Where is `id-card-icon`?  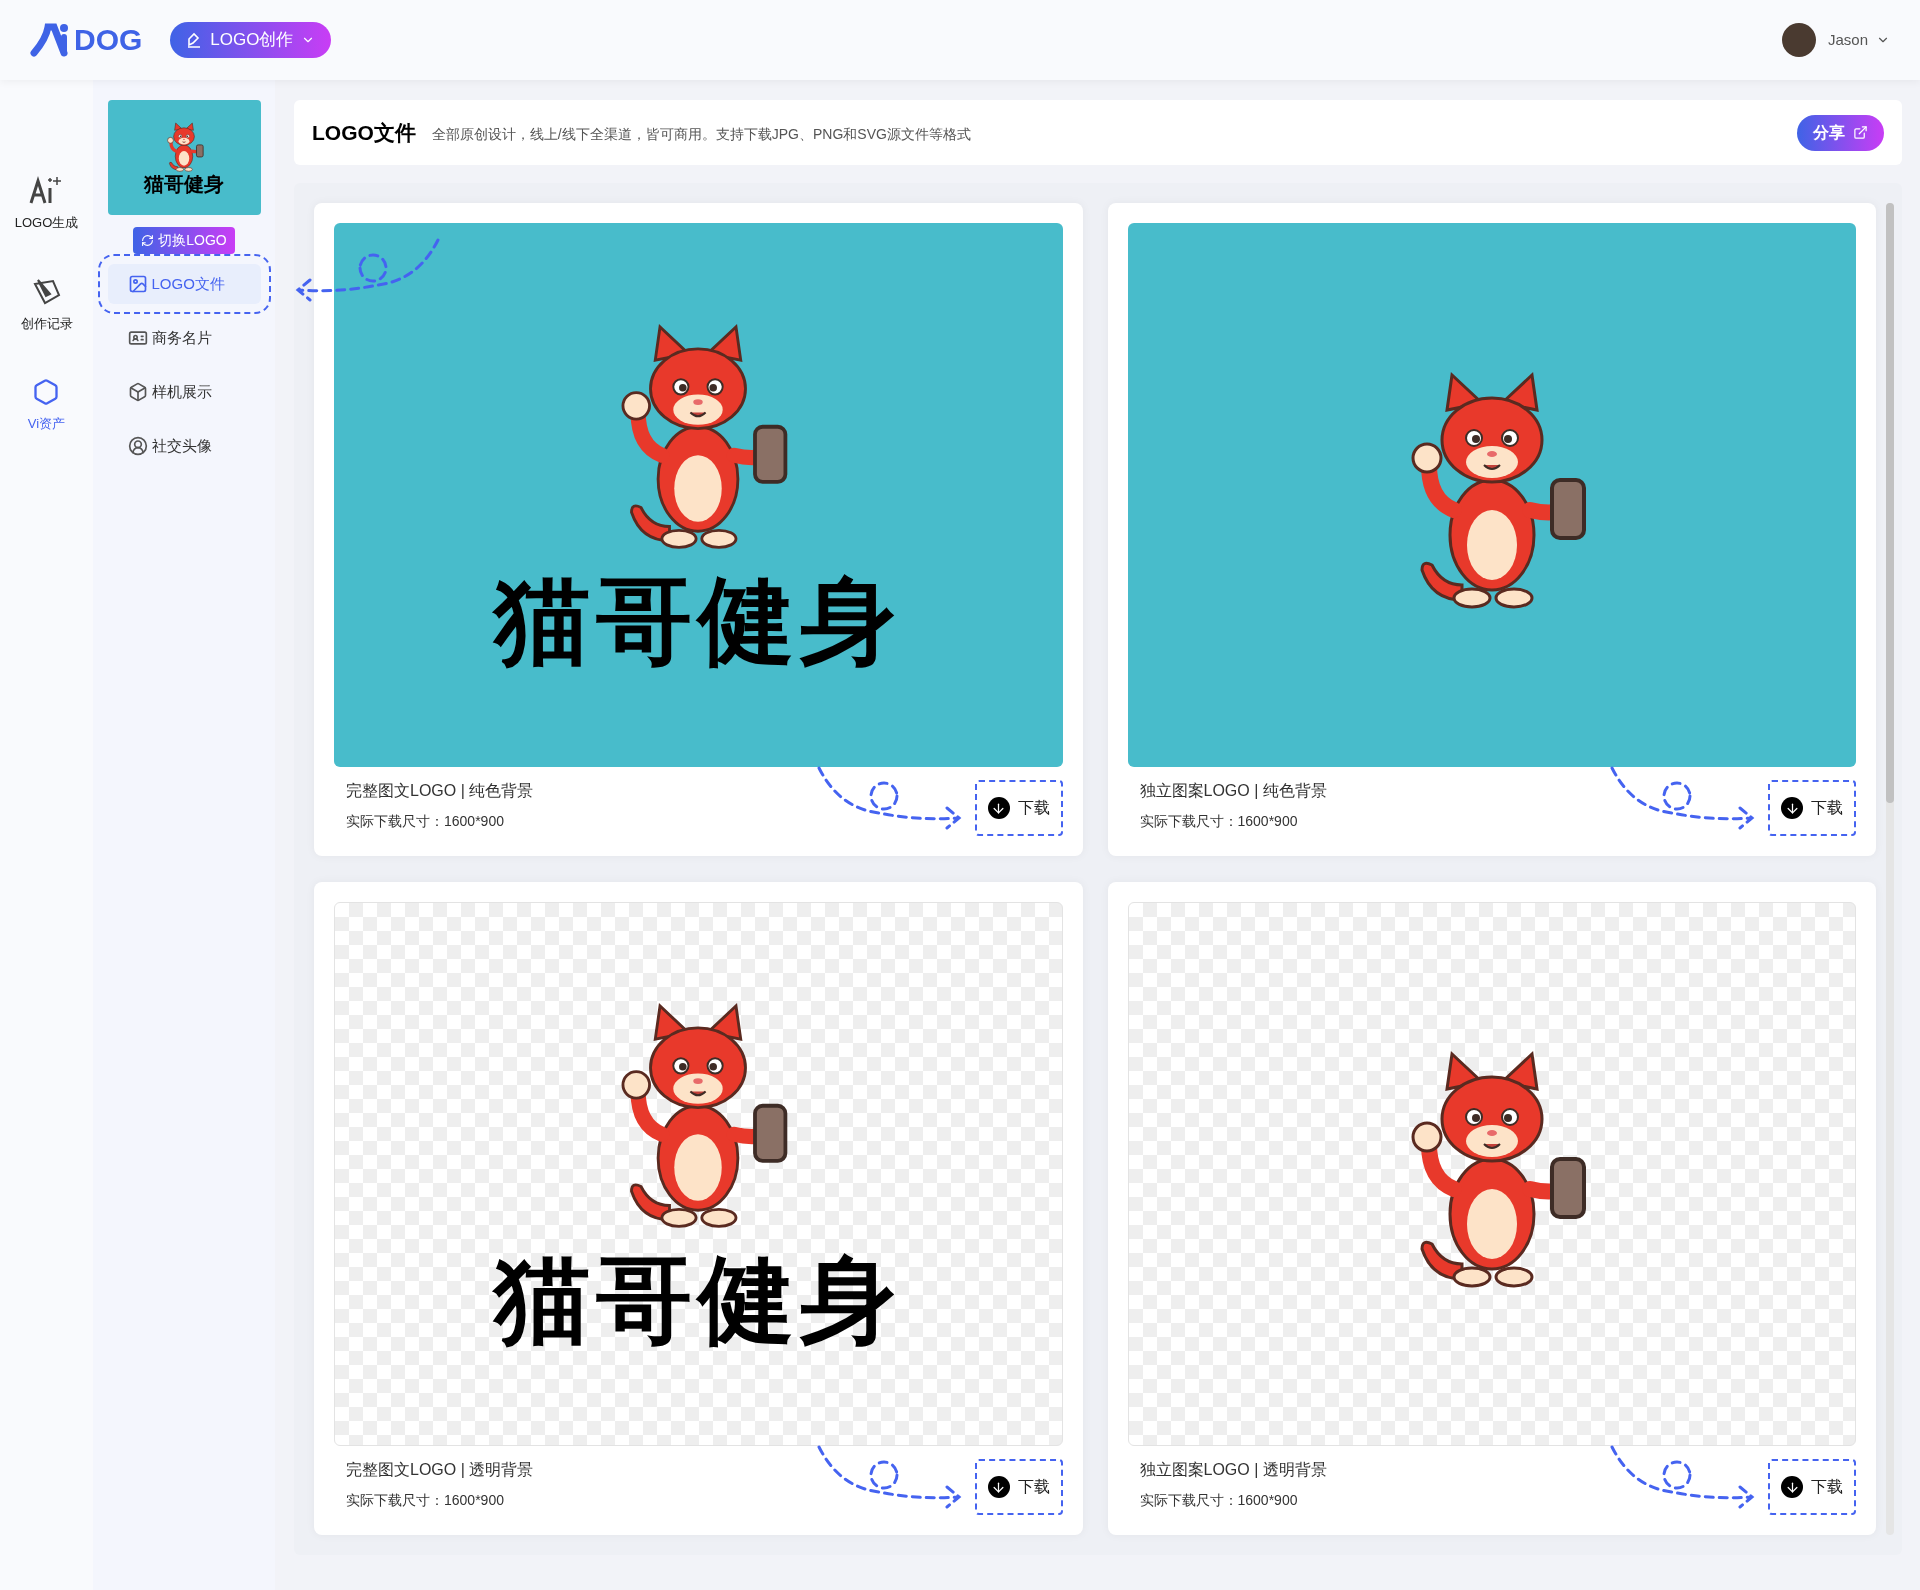 id-card-icon is located at coordinates (137, 338).